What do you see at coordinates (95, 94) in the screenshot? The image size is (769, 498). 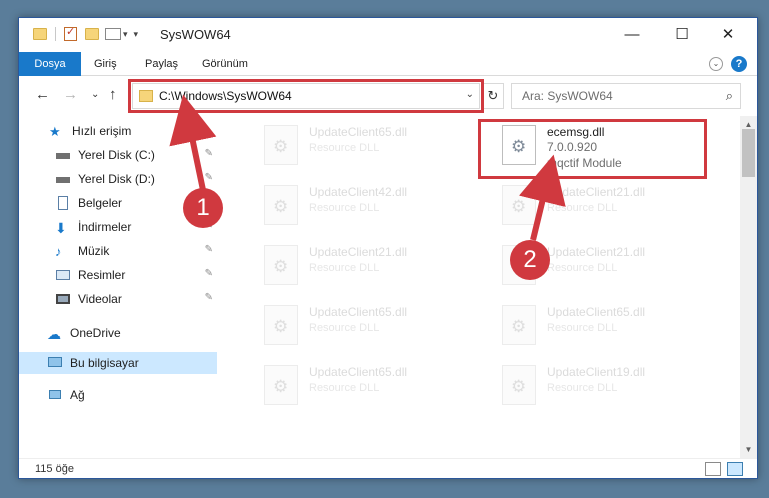 I see `recent-locations-icon: ⌄` at bounding box center [95, 94].